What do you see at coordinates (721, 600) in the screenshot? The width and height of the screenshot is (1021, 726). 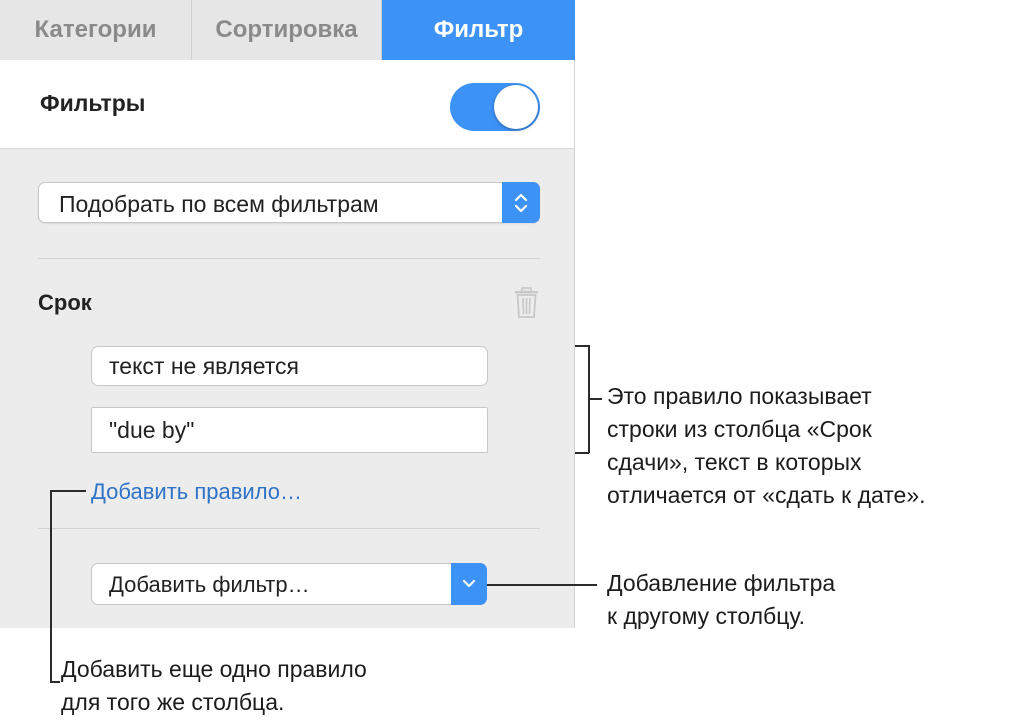 I see `callout-add-filter: Добавление фильтра к другому столбцу.` at bounding box center [721, 600].